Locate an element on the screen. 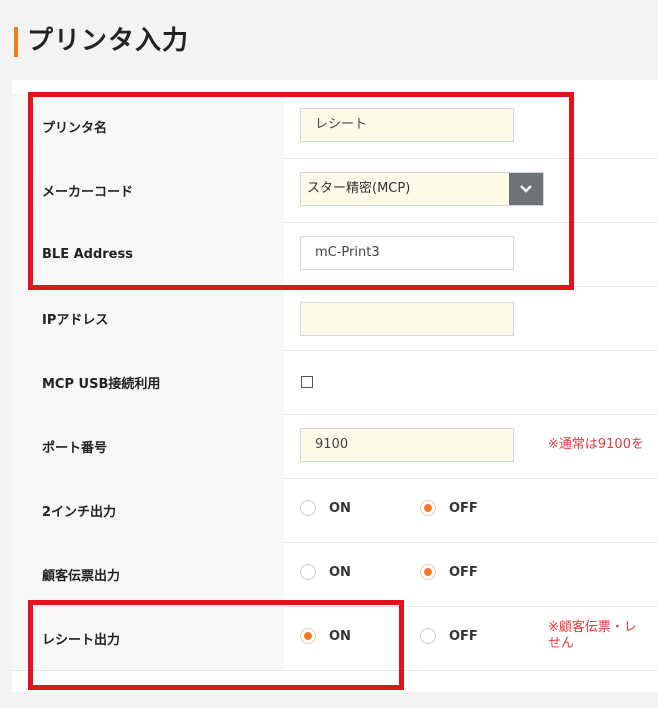 The image size is (658, 708). receipt-note-line2: せん is located at coordinates (561, 643).